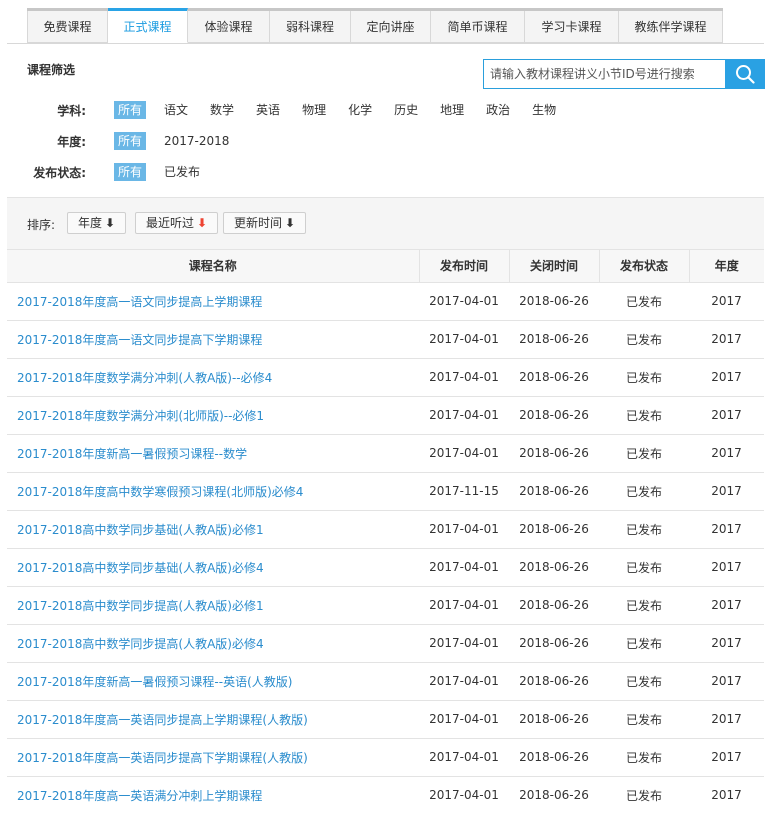 This screenshot has width=774, height=814. What do you see at coordinates (196, 141) in the screenshot?
I see `year-2017-2018-chip: 2017-2018` at bounding box center [196, 141].